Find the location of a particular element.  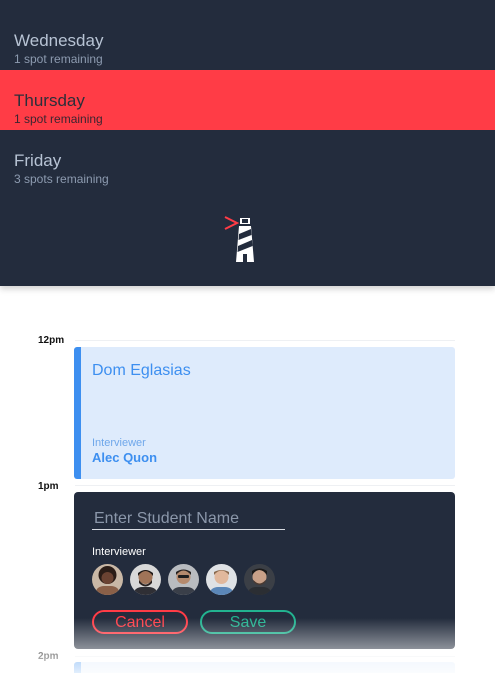

day-item-wednesday: Wednesday 1 spot remaining is located at coordinates (247, 40).